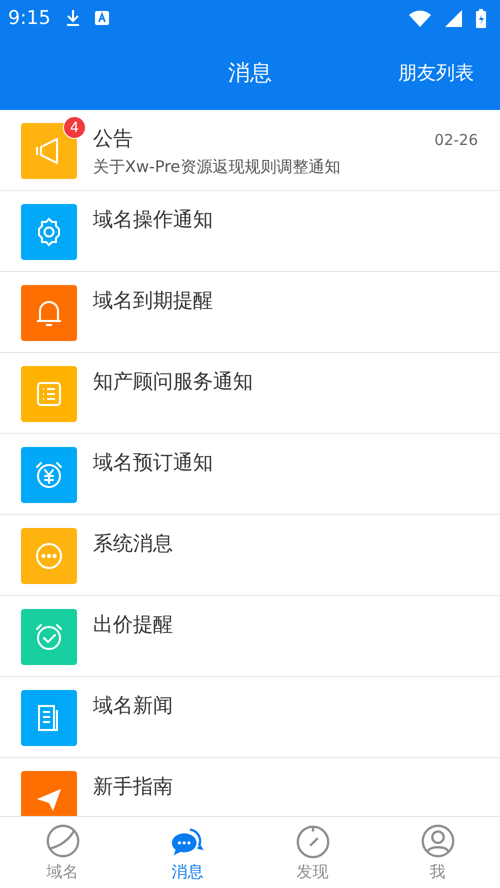 The image size is (500, 888). I want to click on message-title: 域名新闻, so click(133, 705).